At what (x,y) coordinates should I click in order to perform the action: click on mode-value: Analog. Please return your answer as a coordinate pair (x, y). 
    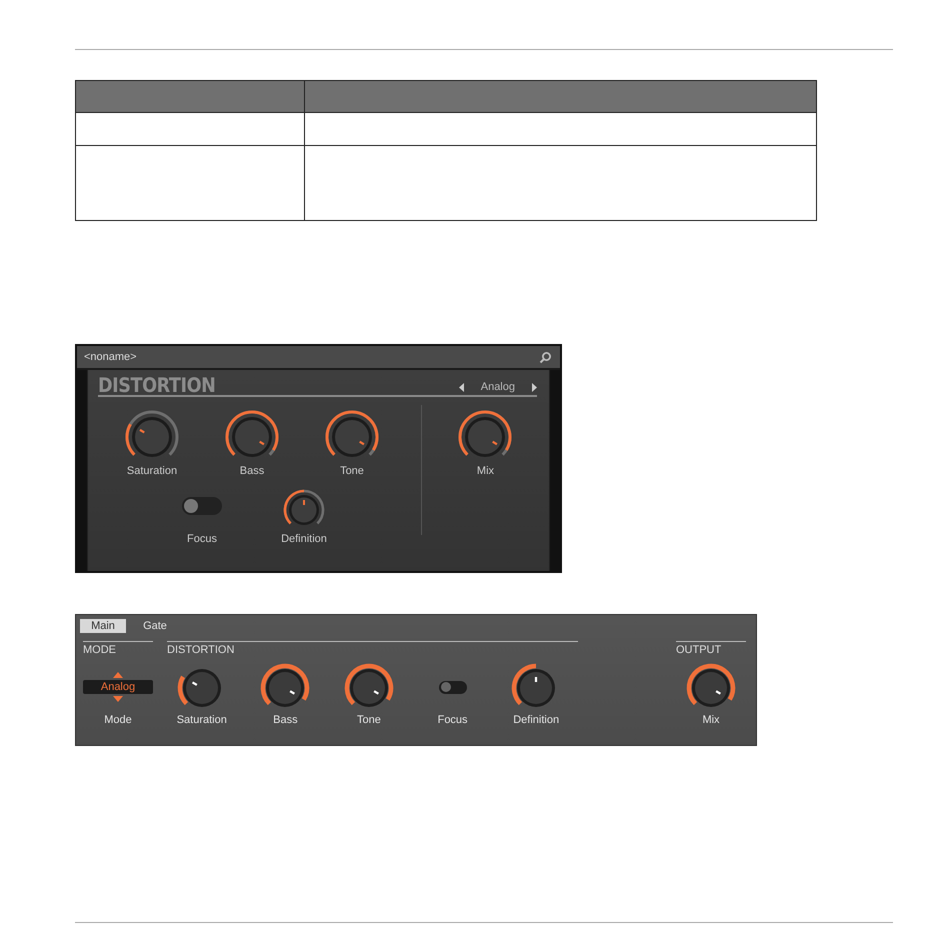
    Looking at the image, I should click on (497, 387).